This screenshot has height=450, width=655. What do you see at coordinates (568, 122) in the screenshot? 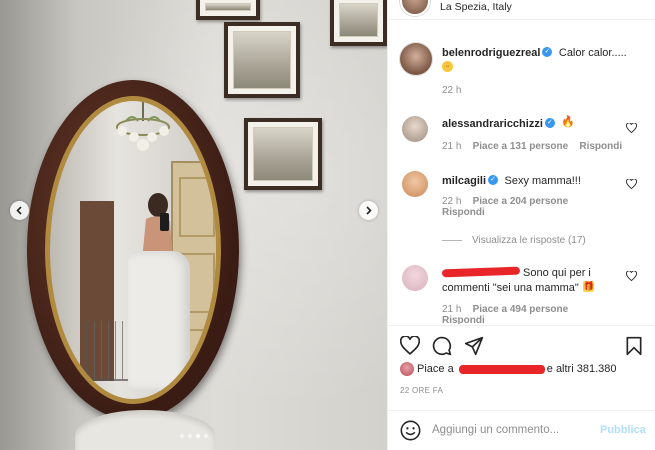
I see `fire-emoji-icon: 🔥` at bounding box center [568, 122].